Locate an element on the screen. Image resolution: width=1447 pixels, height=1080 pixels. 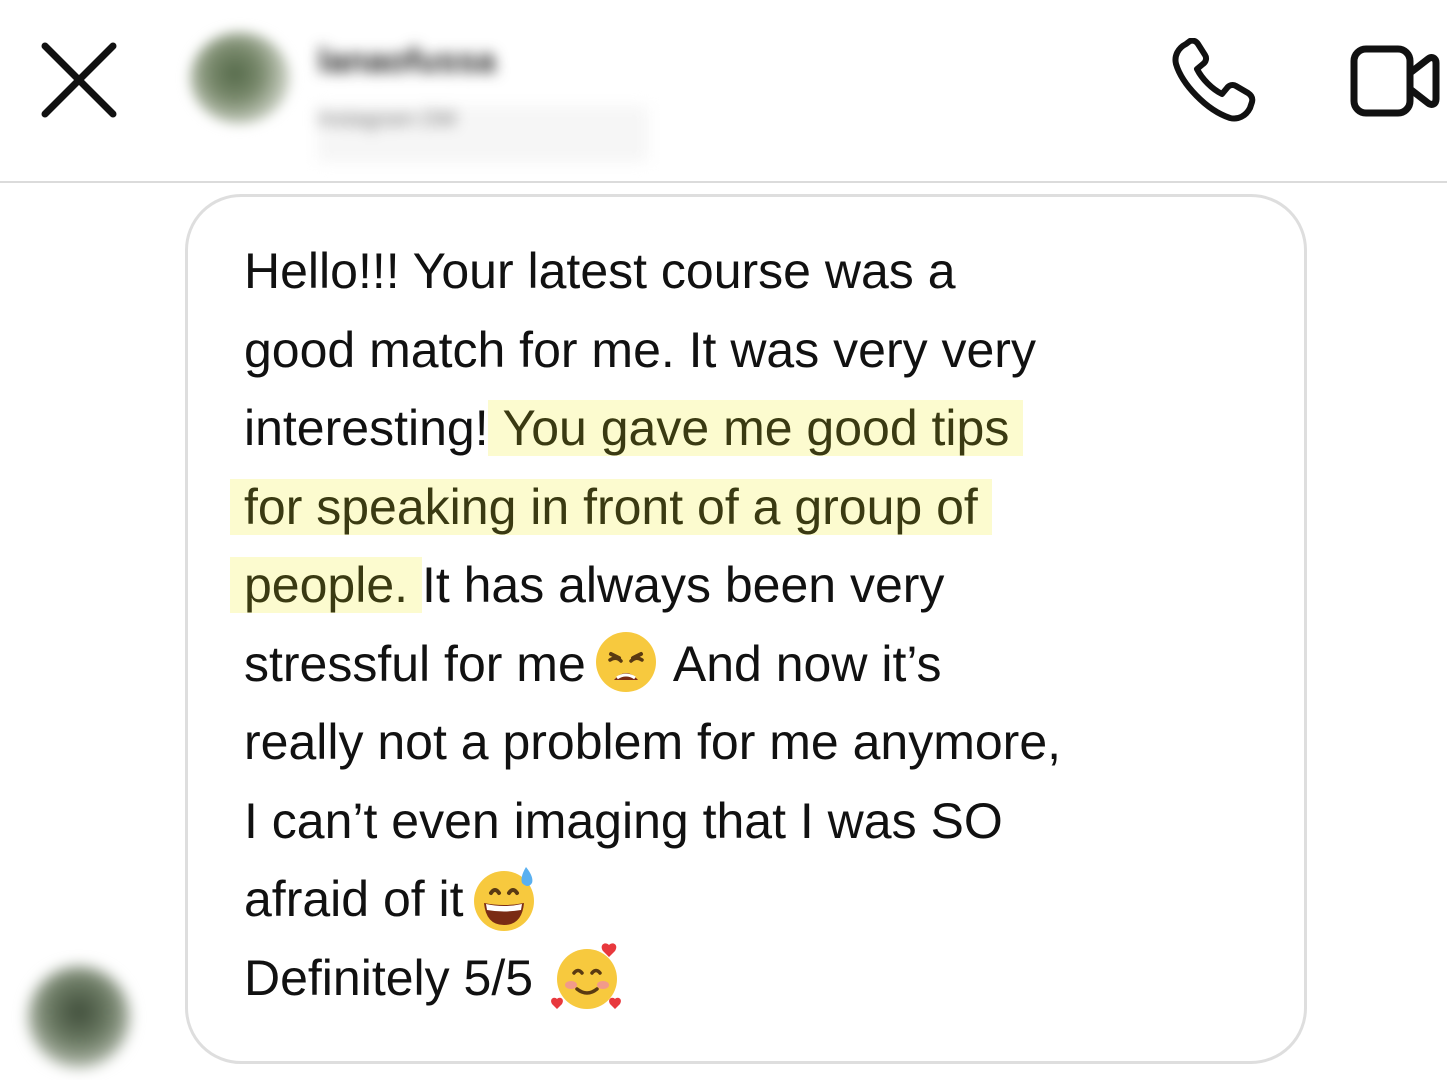
highlighted-text: for speaking in front of a group of is located at coordinates (611, 506).